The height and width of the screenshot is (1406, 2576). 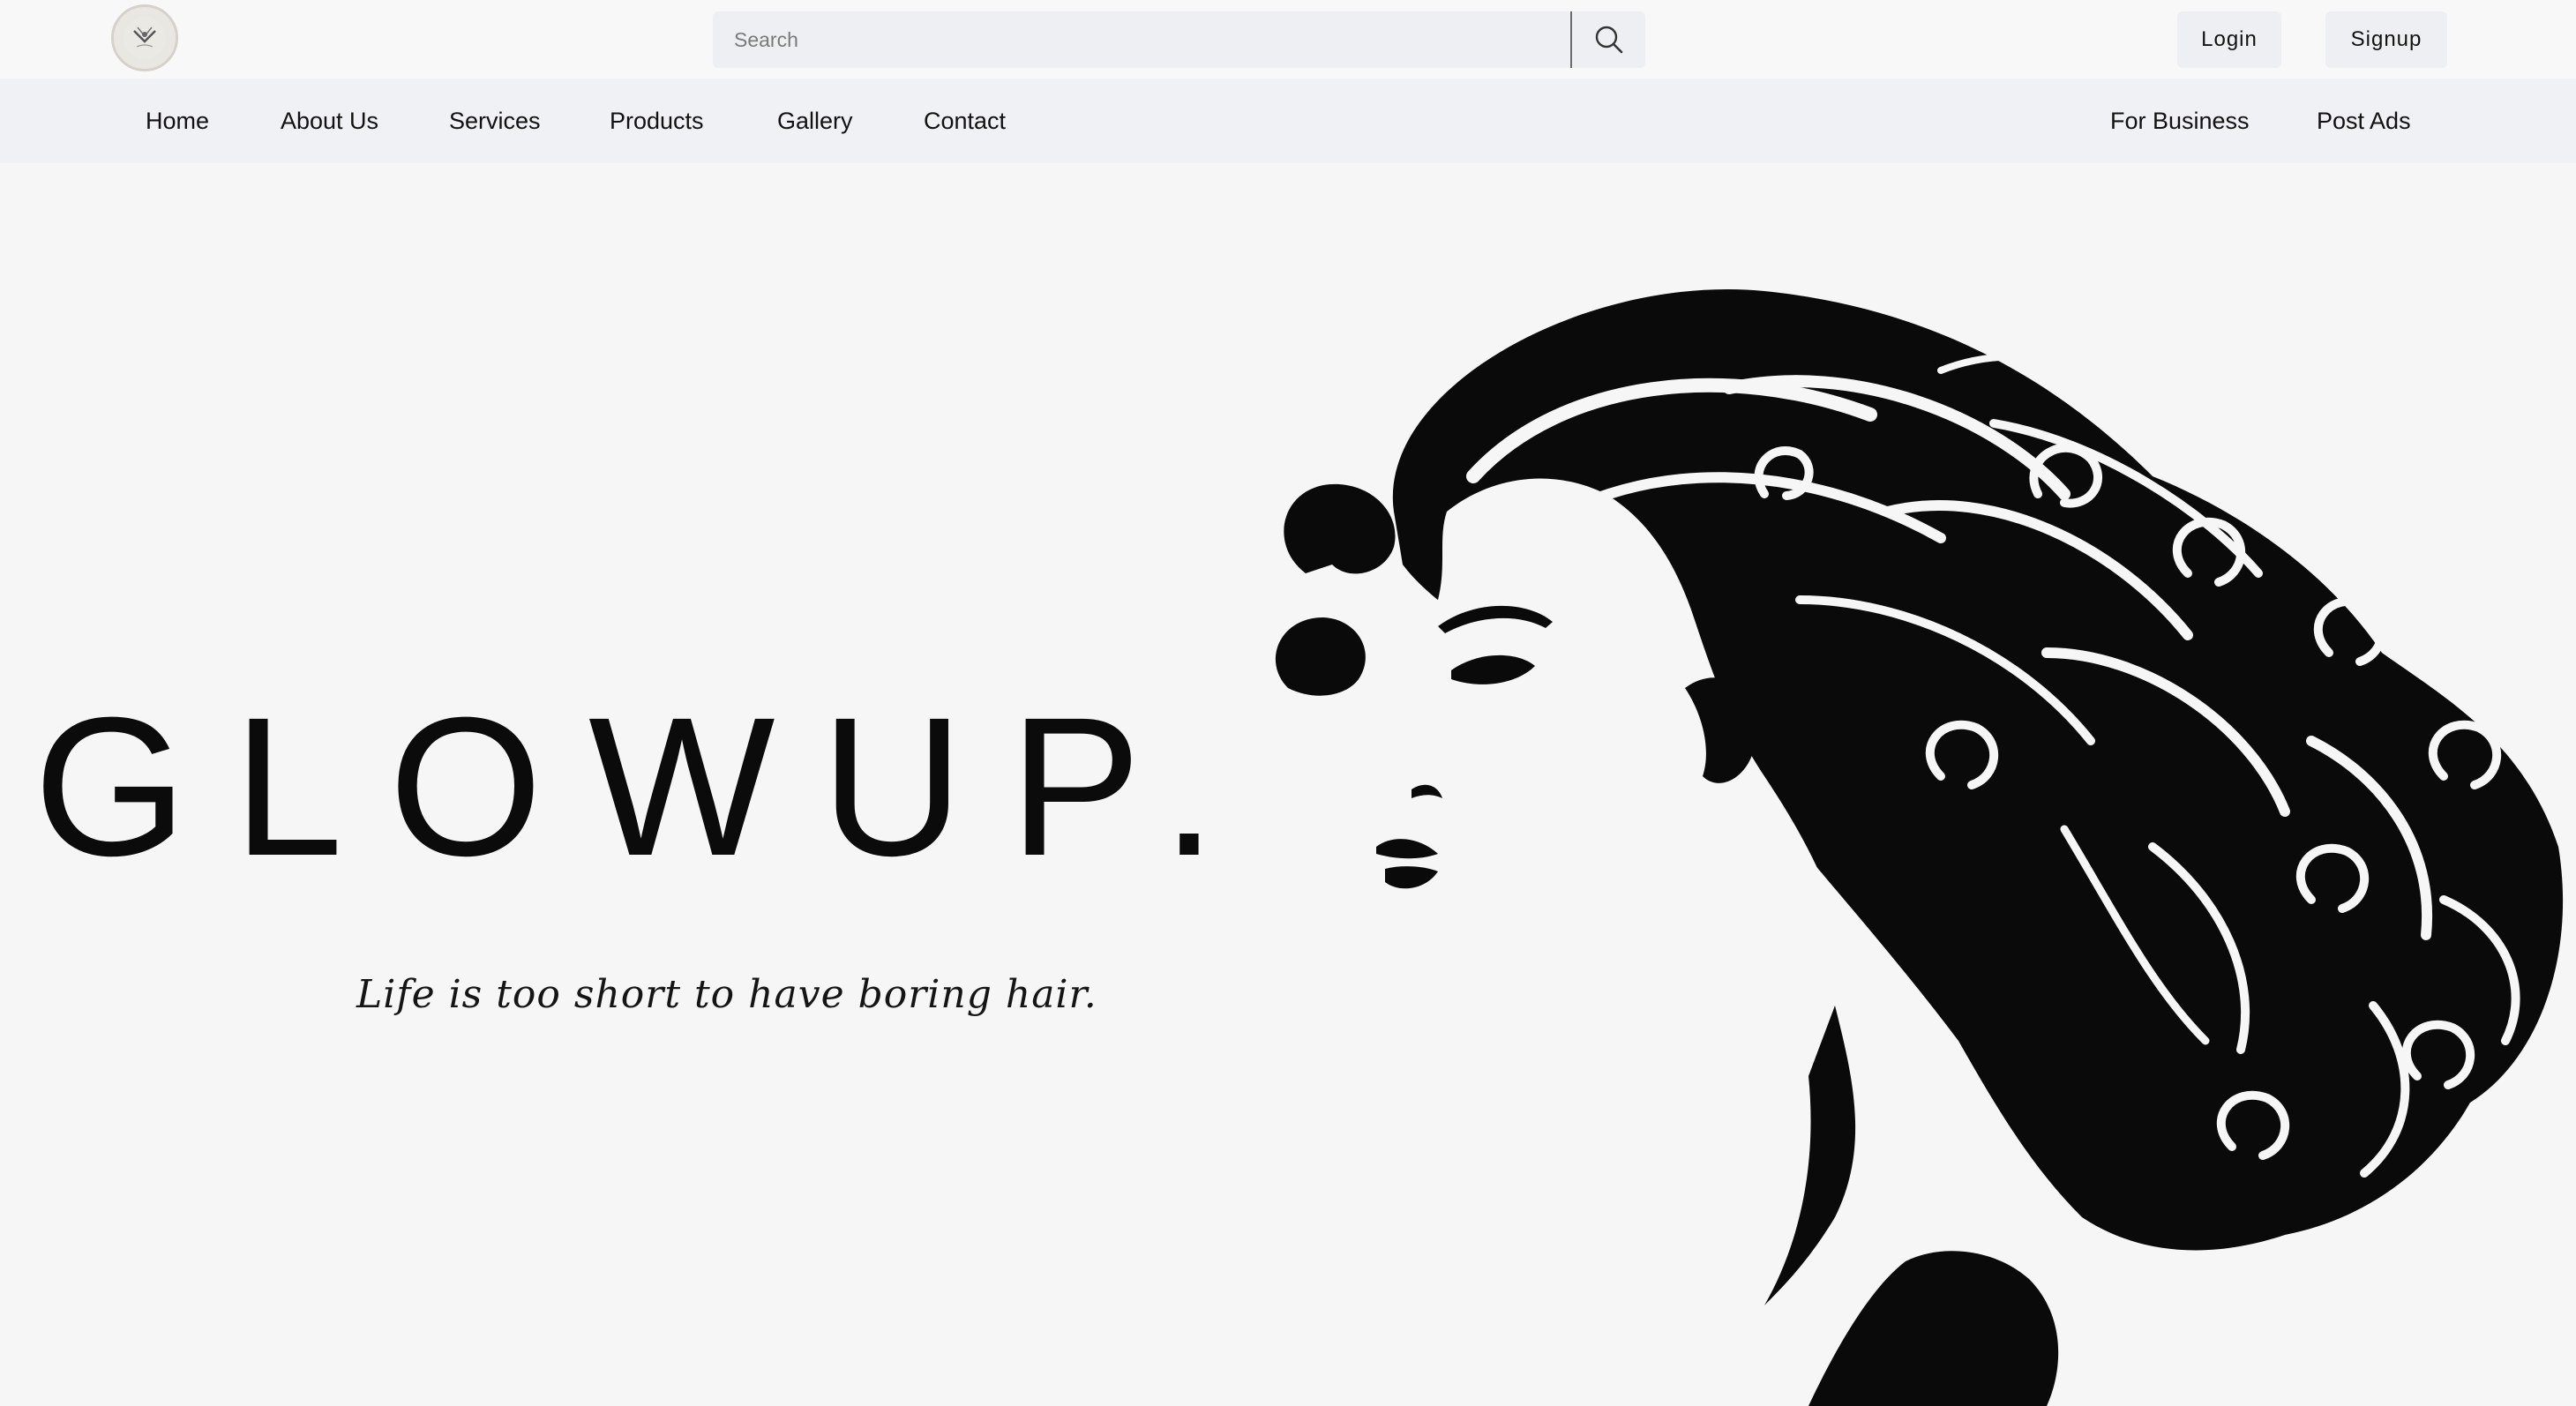 I want to click on search-button, so click(x=1609, y=39).